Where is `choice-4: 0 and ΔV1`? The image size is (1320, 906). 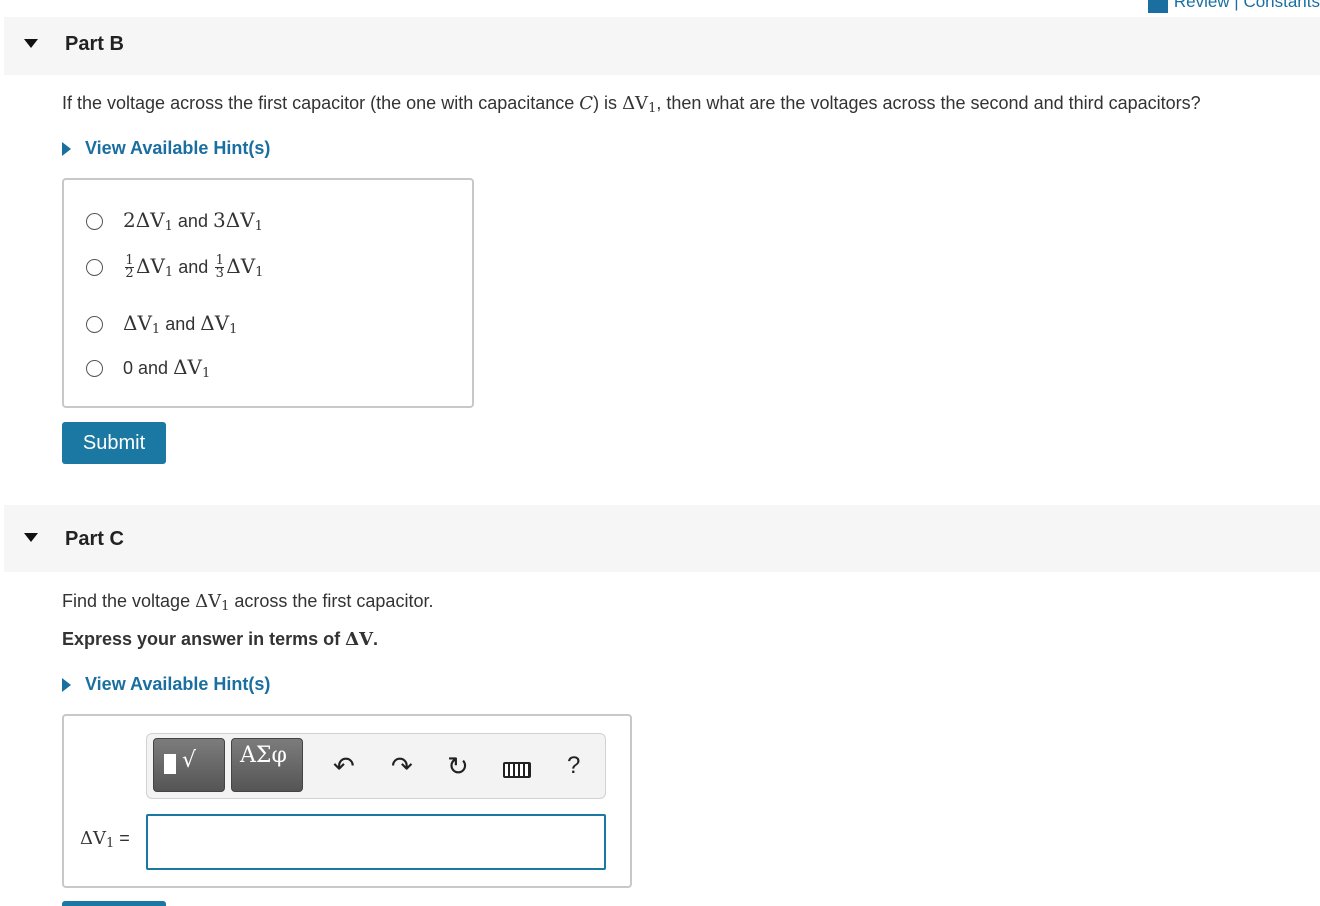
choice-4: 0 and ΔV1 is located at coordinates (148, 368).